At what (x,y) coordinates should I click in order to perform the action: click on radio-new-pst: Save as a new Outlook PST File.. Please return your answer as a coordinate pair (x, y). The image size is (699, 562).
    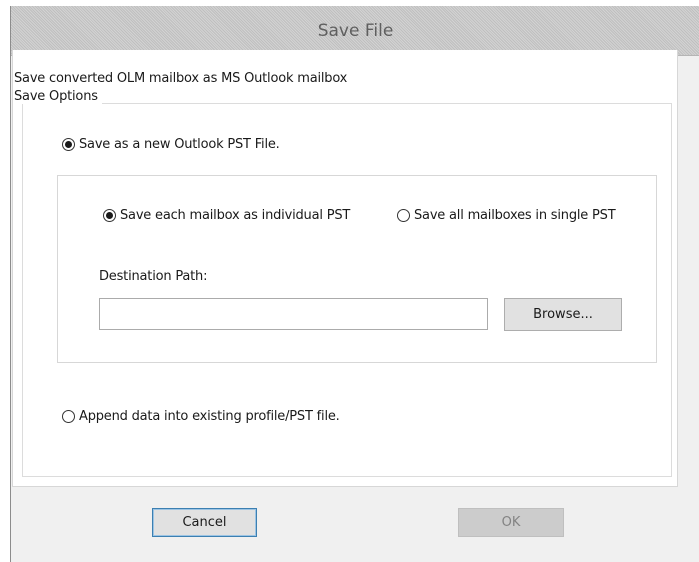
    Looking at the image, I should click on (171, 144).